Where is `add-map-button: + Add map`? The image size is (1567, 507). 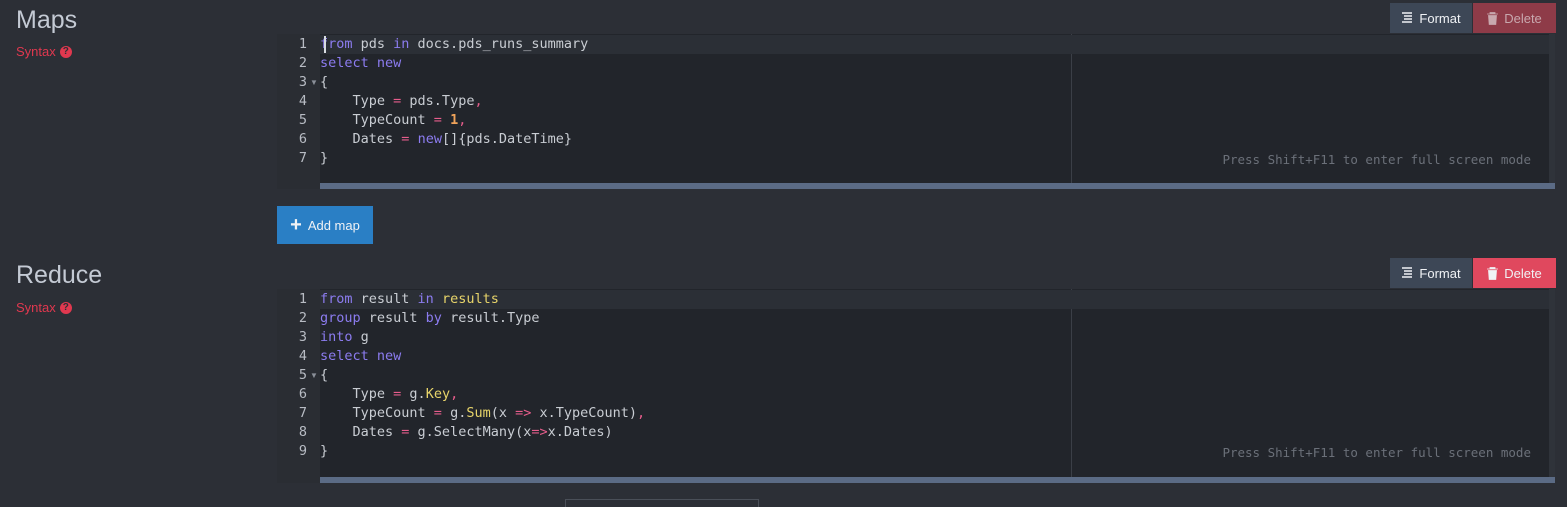
add-map-button: + Add map is located at coordinates (325, 225).